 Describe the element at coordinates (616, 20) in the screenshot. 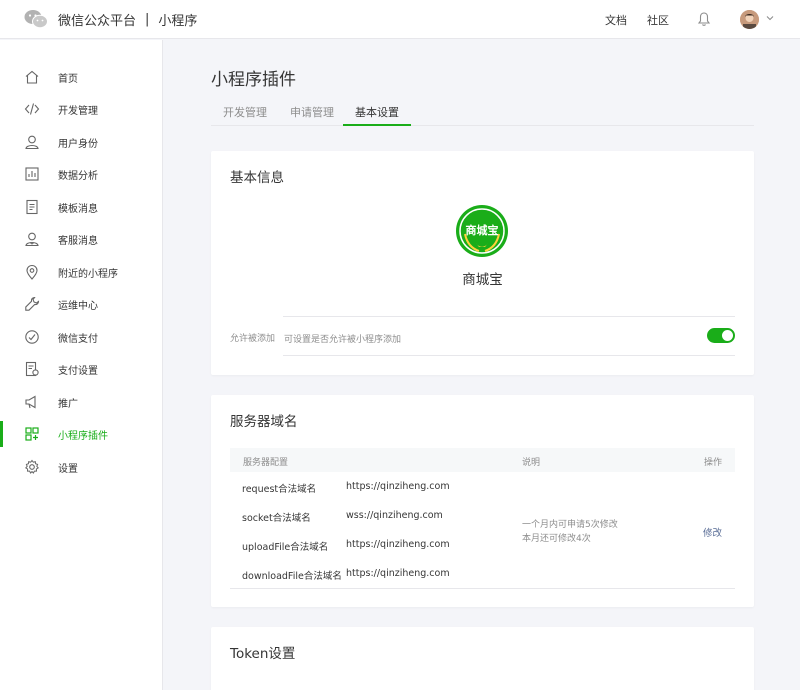

I see `docs-link: 文档` at that location.